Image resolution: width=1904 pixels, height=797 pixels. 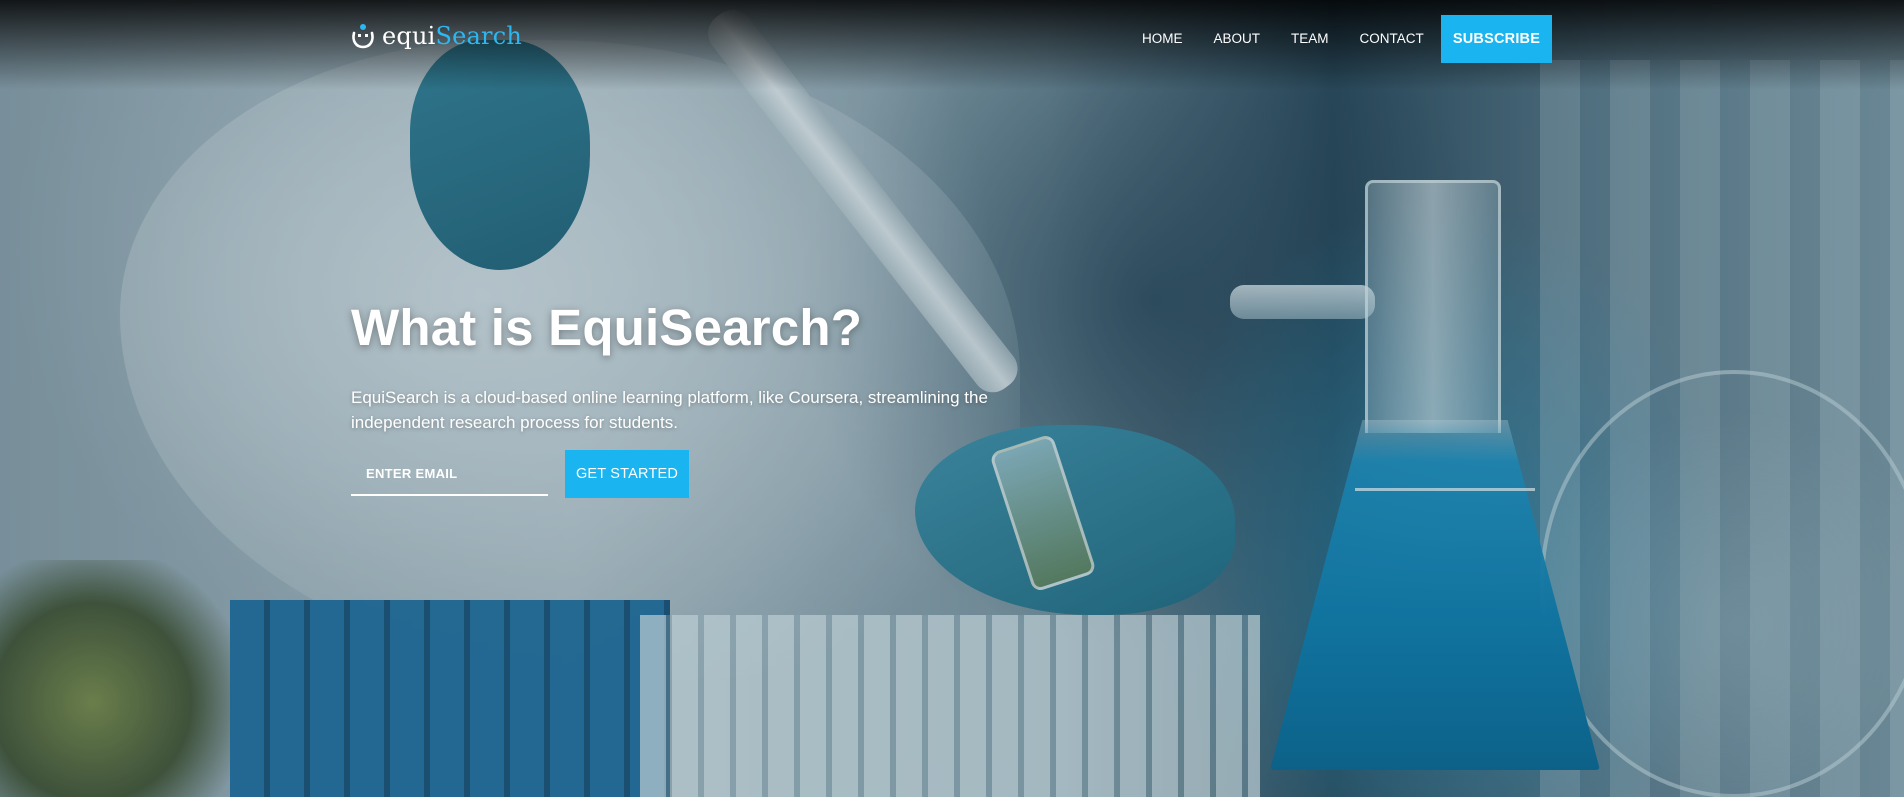 What do you see at coordinates (1392, 38) in the screenshot?
I see `nav-contact-link: CONTACT` at bounding box center [1392, 38].